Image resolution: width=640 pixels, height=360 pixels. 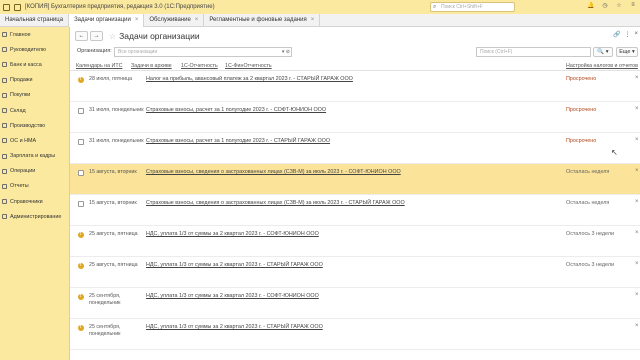 What do you see at coordinates (591, 5) in the screenshot?
I see `bell-icon: 🔔` at bounding box center [591, 5].